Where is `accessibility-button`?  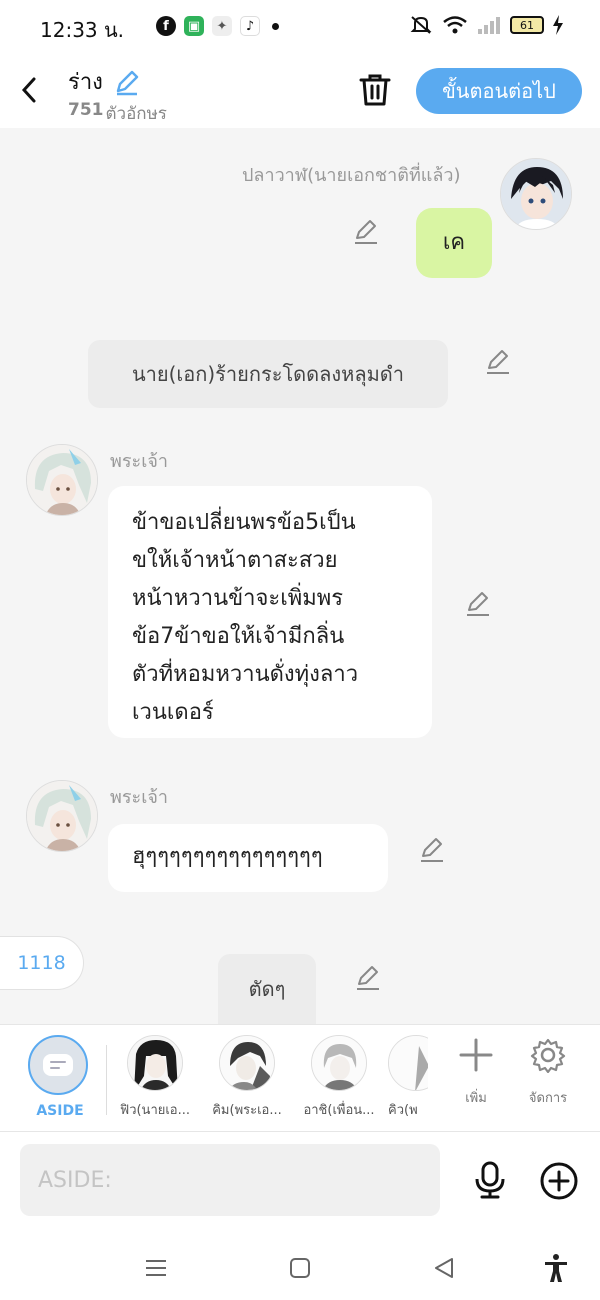
accessibility-button is located at coordinates (556, 1268).